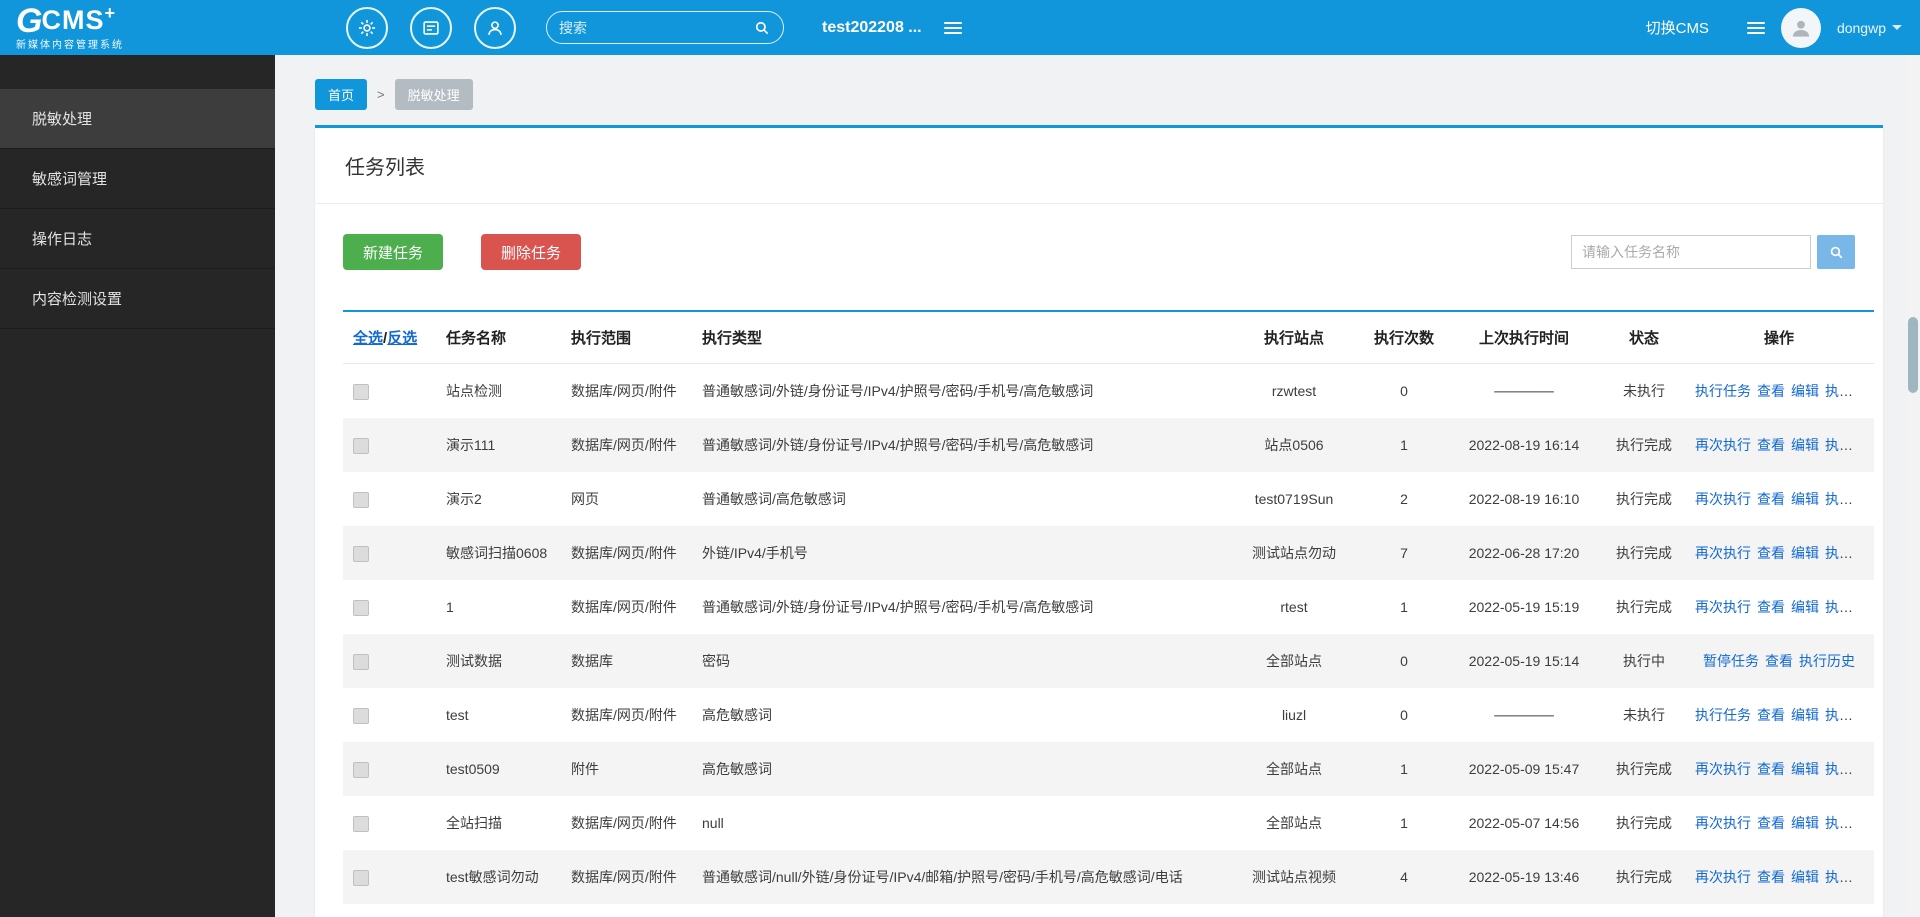 This screenshot has width=1920, height=917. Describe the element at coordinates (1524, 337) in the screenshot. I see `column-header-last-time: 上次执行时间` at that location.